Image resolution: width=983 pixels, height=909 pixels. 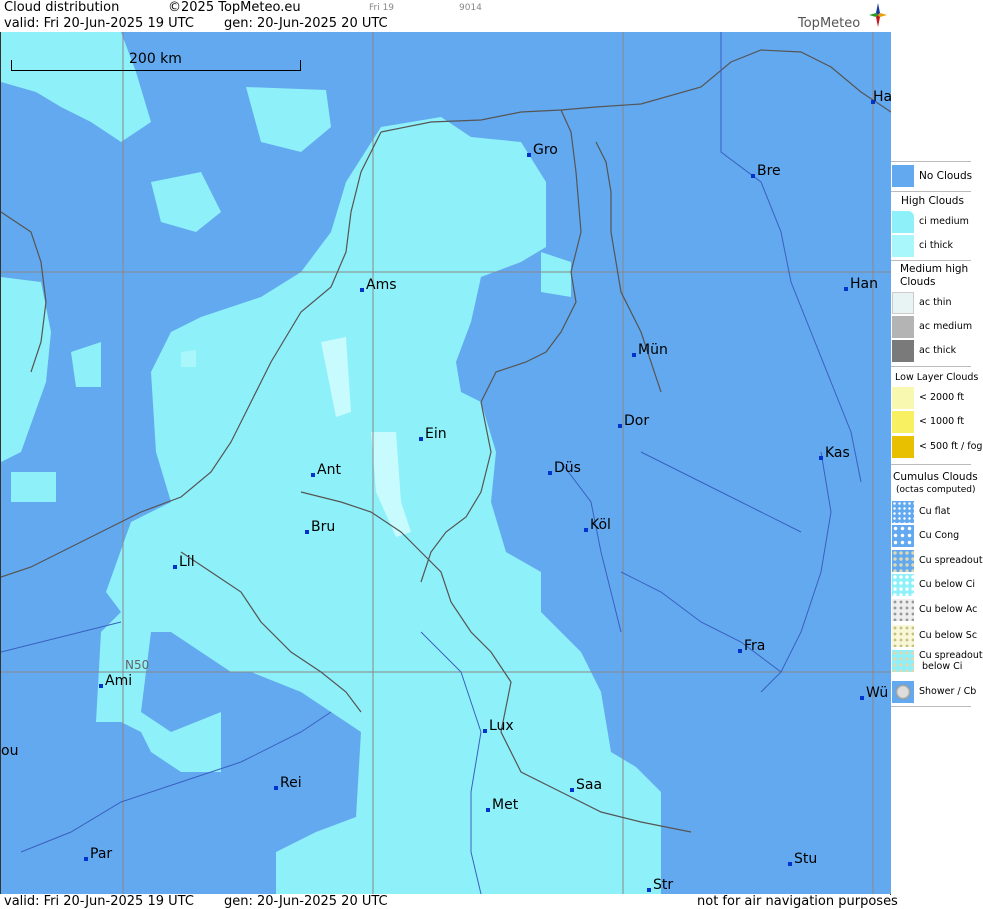 What do you see at coordinates (433, 434) in the screenshot?
I see `city-ein: Ein` at bounding box center [433, 434].